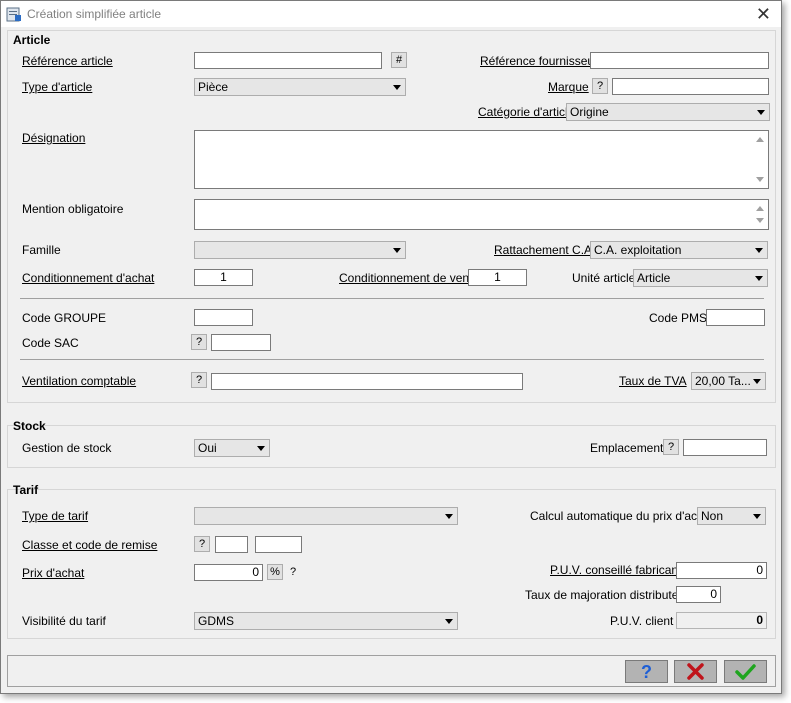 The width and height of the screenshot is (791, 703). What do you see at coordinates (745, 671) in the screenshot?
I see `ok-button` at bounding box center [745, 671].